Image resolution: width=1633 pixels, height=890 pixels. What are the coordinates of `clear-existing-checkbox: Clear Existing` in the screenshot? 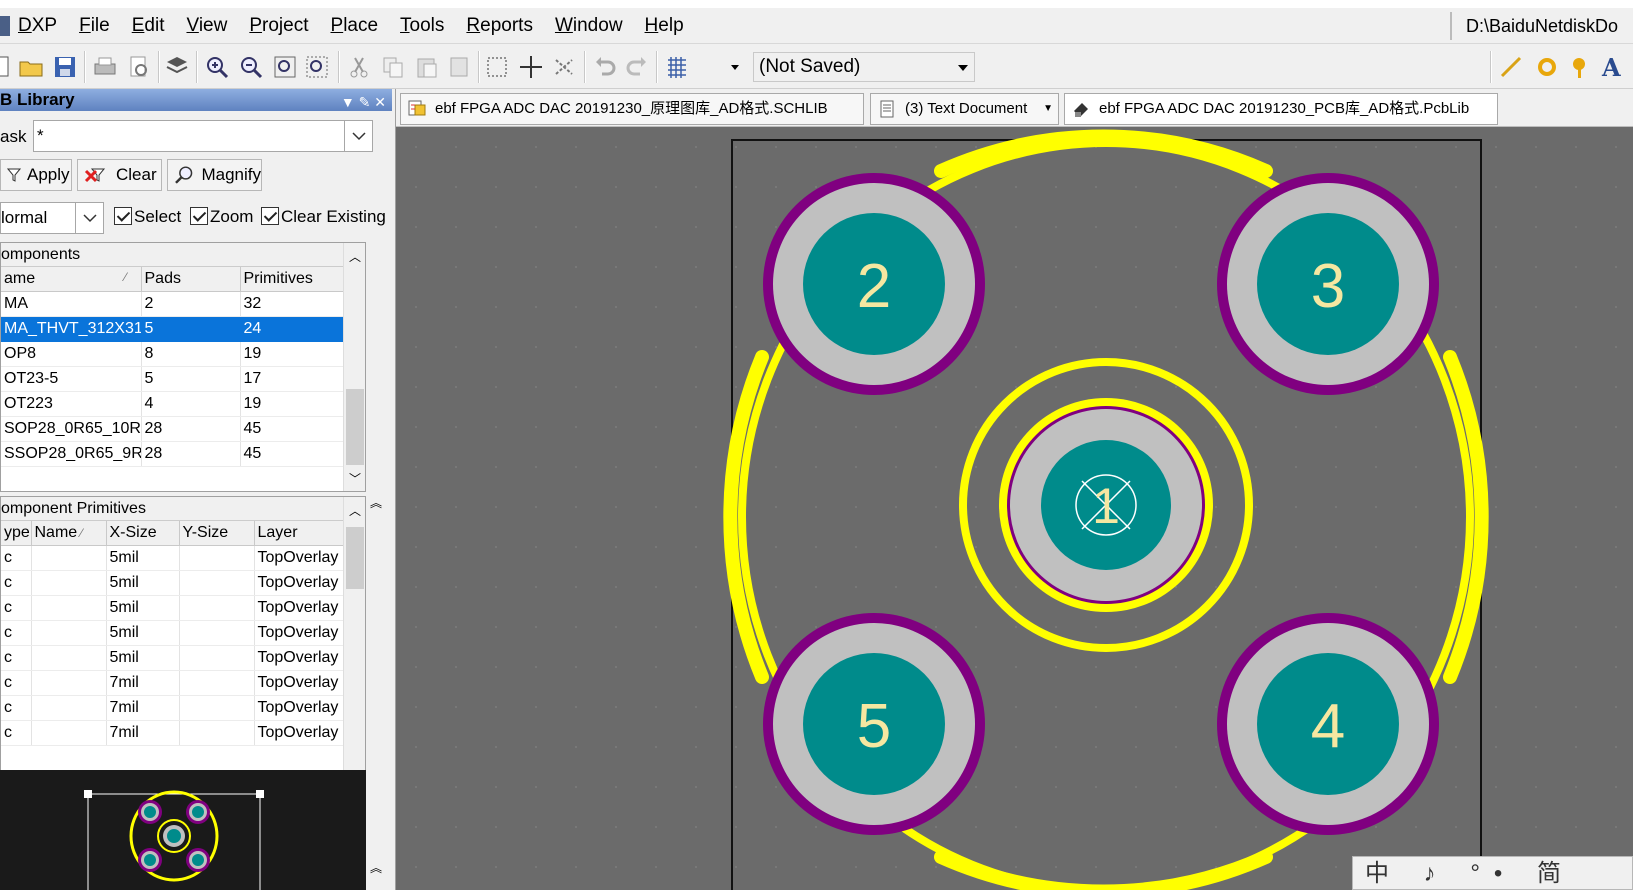 It's located at (323, 217).